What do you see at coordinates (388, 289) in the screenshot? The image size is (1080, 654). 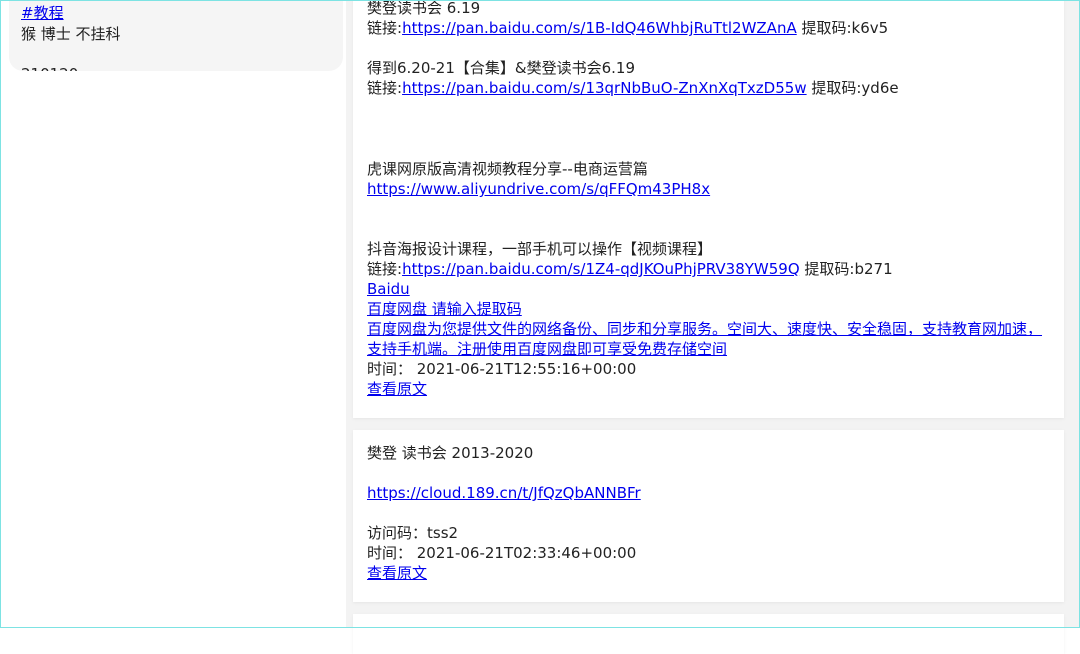 I see `preview-site-link: Baidu` at bounding box center [388, 289].